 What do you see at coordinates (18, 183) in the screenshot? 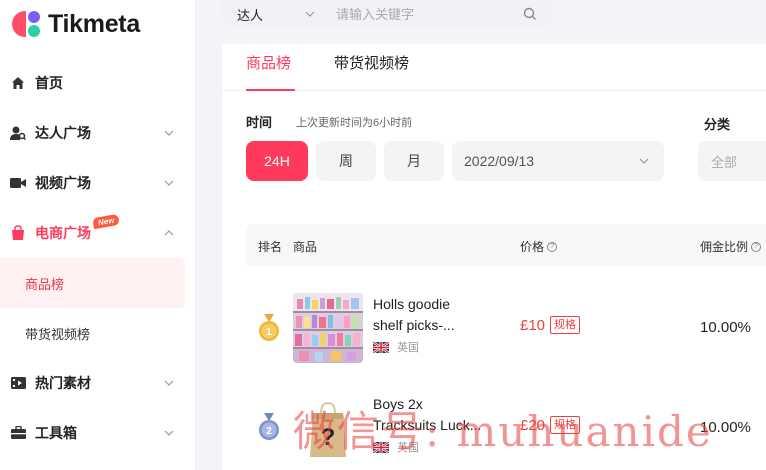
I see `video-icon` at bounding box center [18, 183].